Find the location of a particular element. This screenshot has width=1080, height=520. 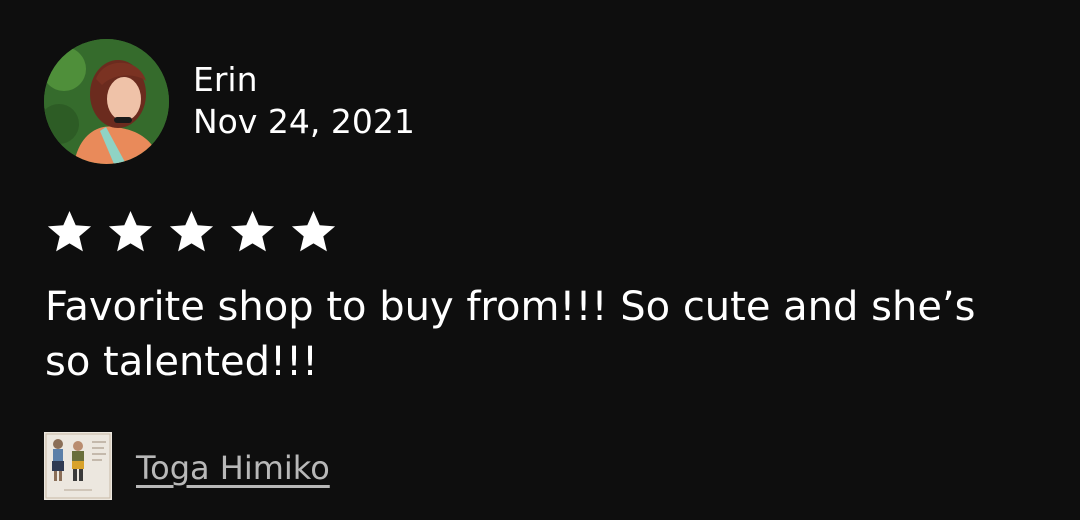

star-rating is located at coordinates (191, 232).